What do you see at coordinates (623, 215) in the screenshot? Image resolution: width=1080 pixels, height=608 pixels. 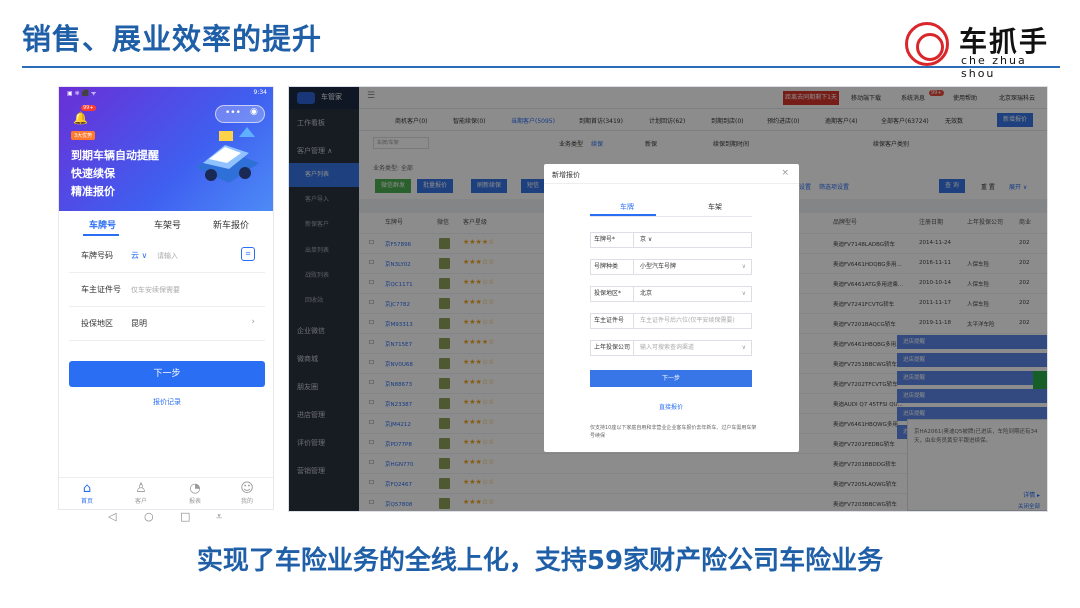 I see `modal-tab-underline` at bounding box center [623, 215].